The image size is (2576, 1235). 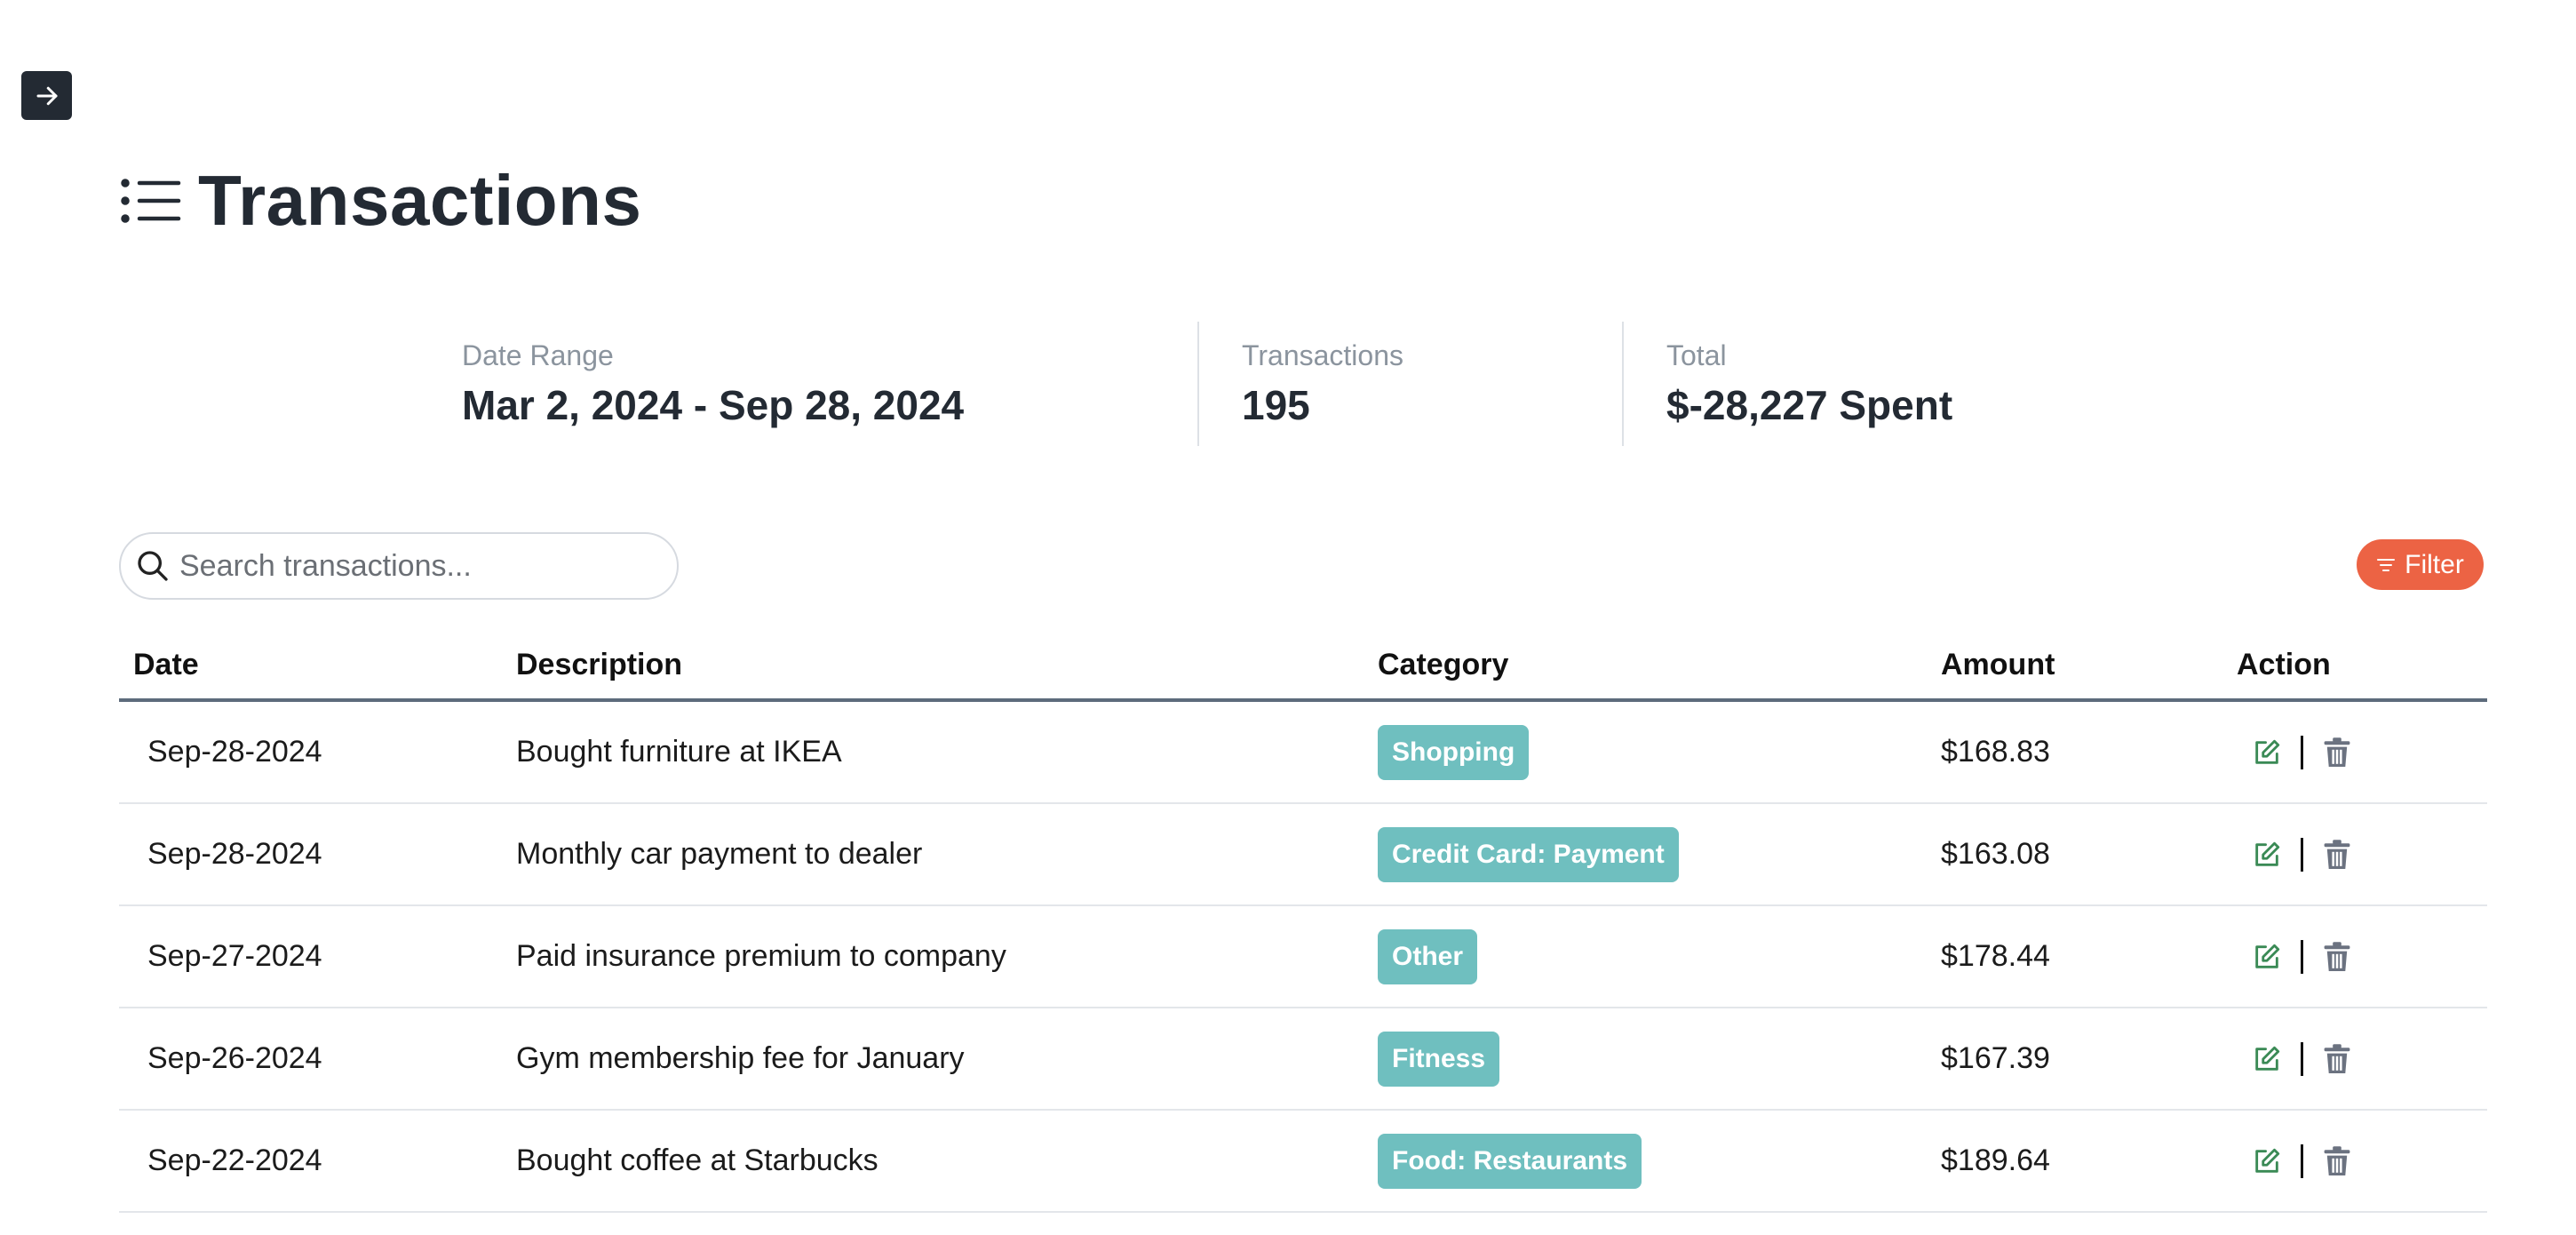 What do you see at coordinates (719, 854) in the screenshot?
I see `cell-description: Monthly car payment to dealer` at bounding box center [719, 854].